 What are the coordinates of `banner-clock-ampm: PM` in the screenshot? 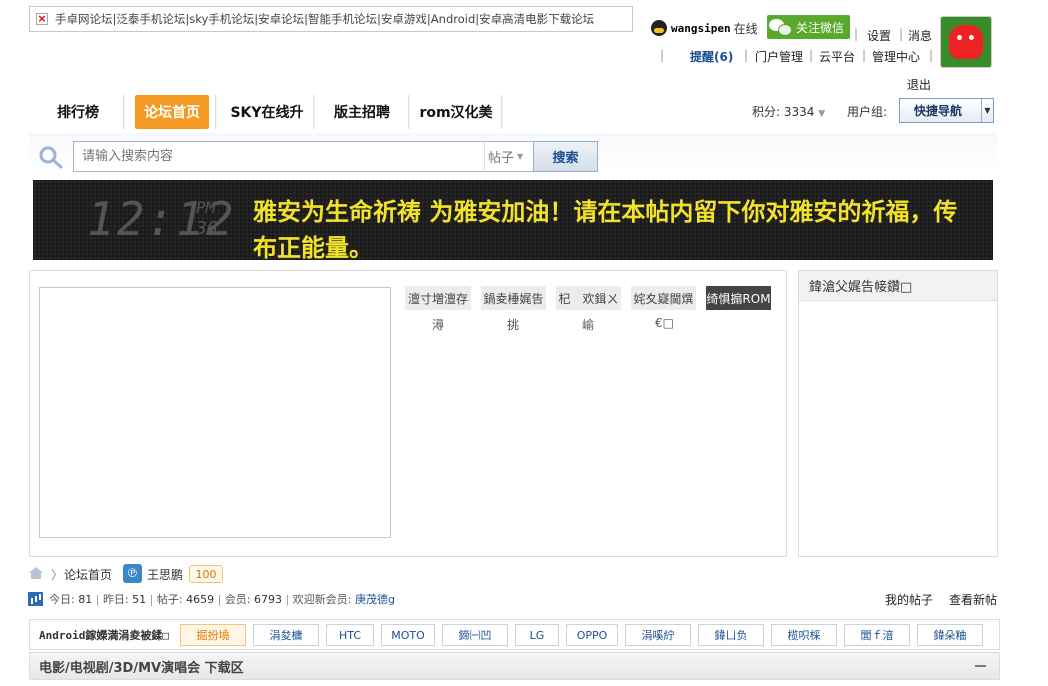 It's located at (206, 207).